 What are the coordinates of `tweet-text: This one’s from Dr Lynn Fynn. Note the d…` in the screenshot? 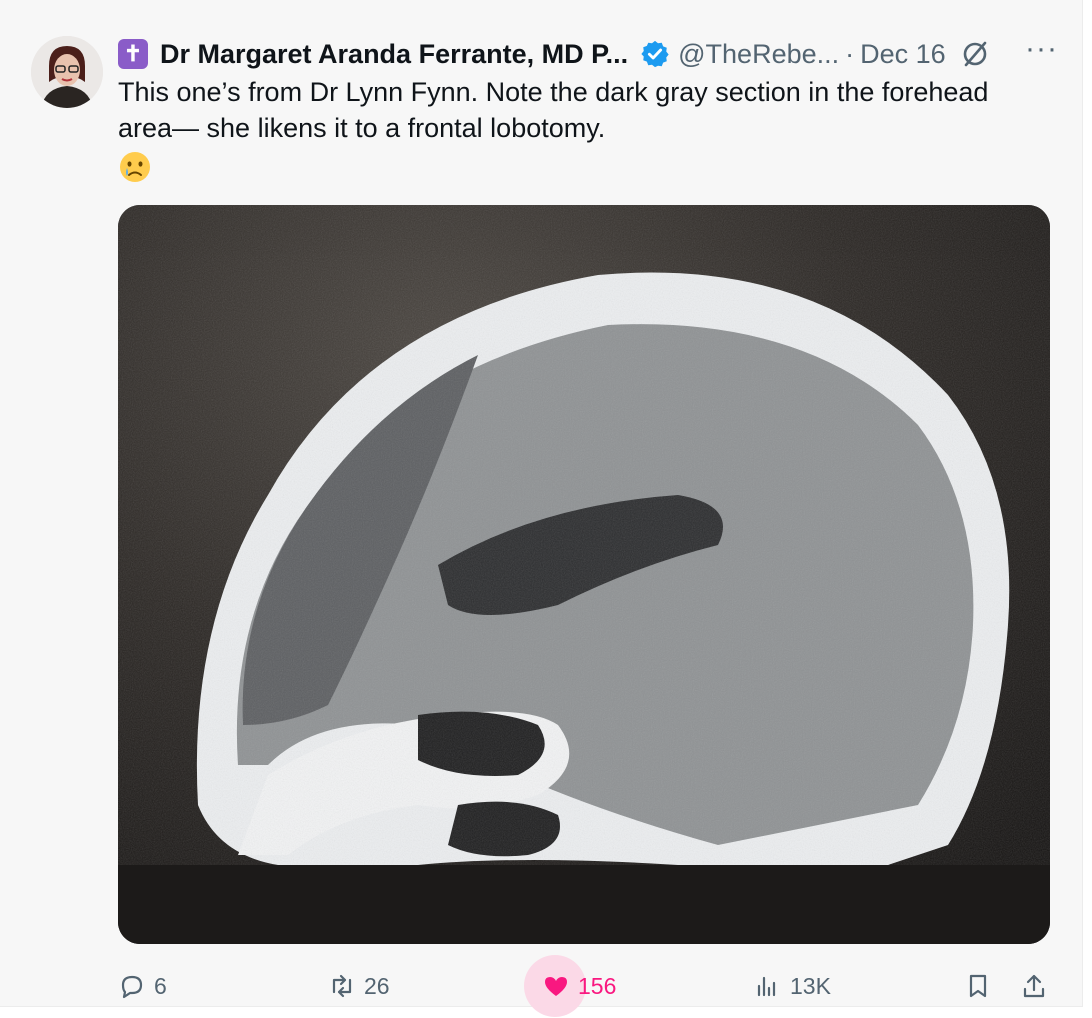 It's located at (583, 129).